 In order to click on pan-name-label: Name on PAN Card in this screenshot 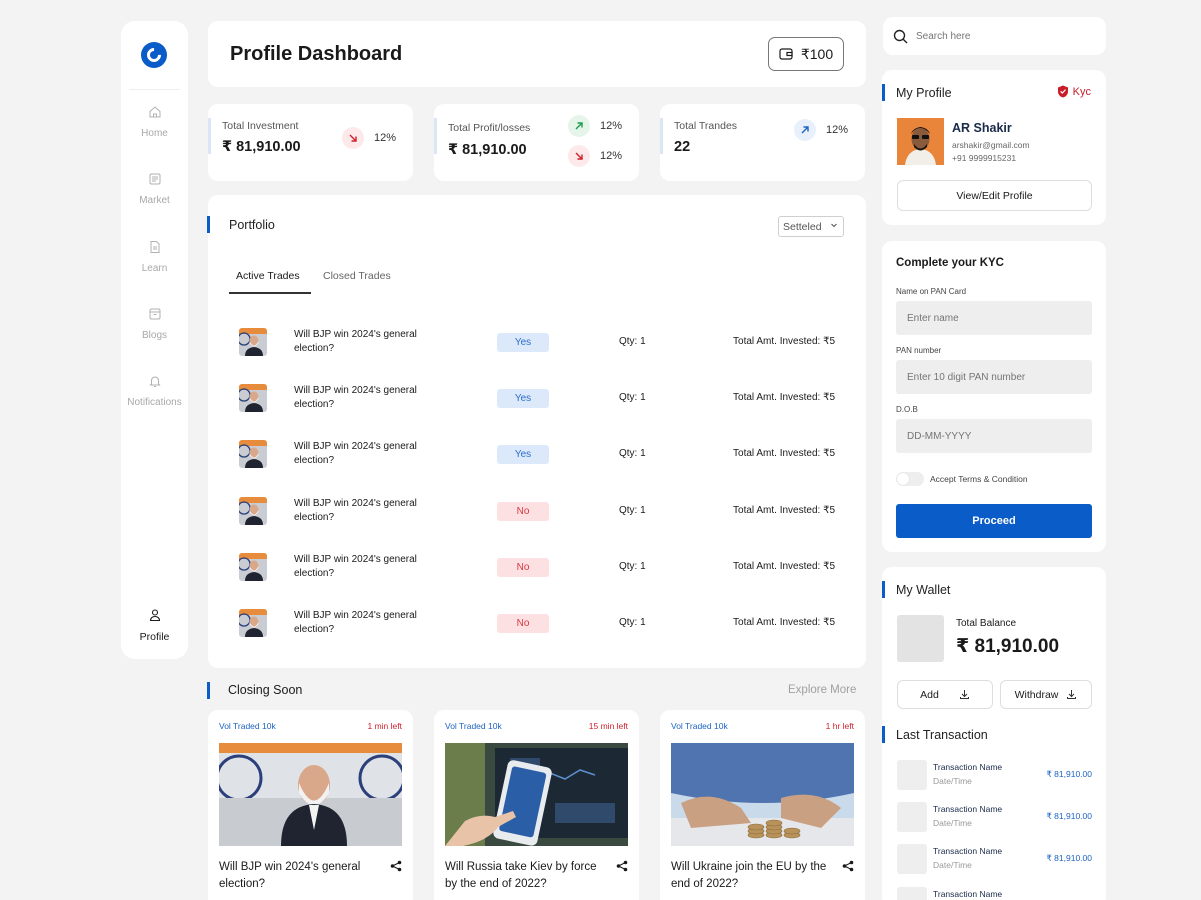, I will do `click(931, 291)`.